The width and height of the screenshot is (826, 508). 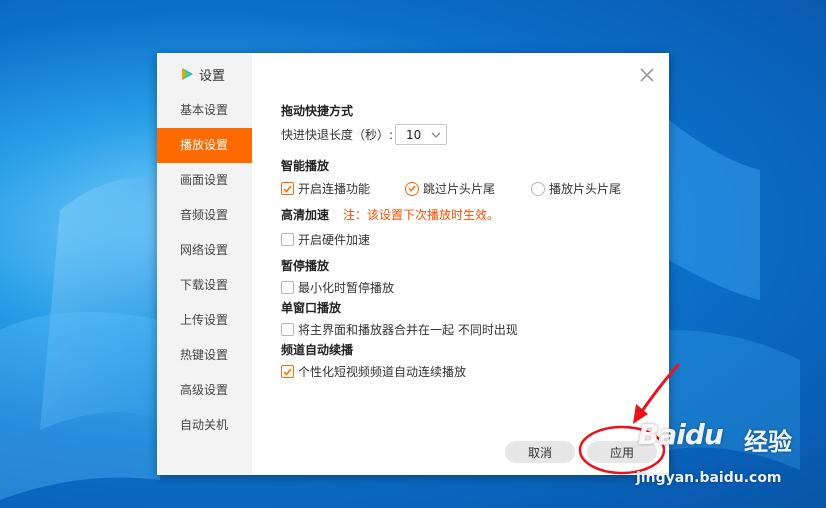 I want to click on hardware-accel-label: 开启硬件加速, so click(x=334, y=240).